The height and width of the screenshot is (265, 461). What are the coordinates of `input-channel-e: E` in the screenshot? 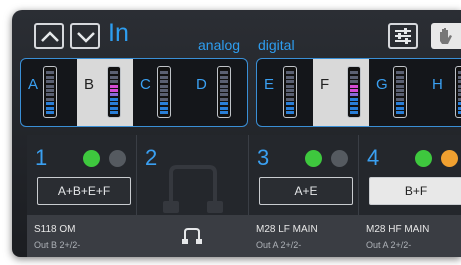 It's located at (285, 92).